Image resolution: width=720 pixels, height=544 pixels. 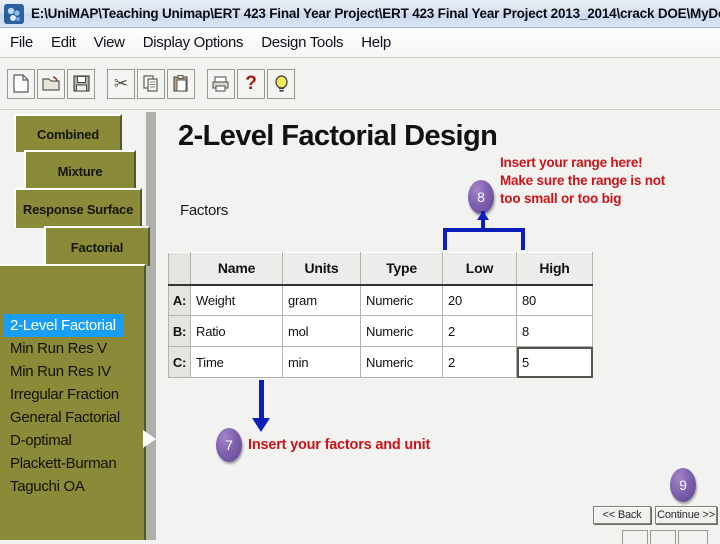 I want to click on save-icon, so click(x=81, y=83).